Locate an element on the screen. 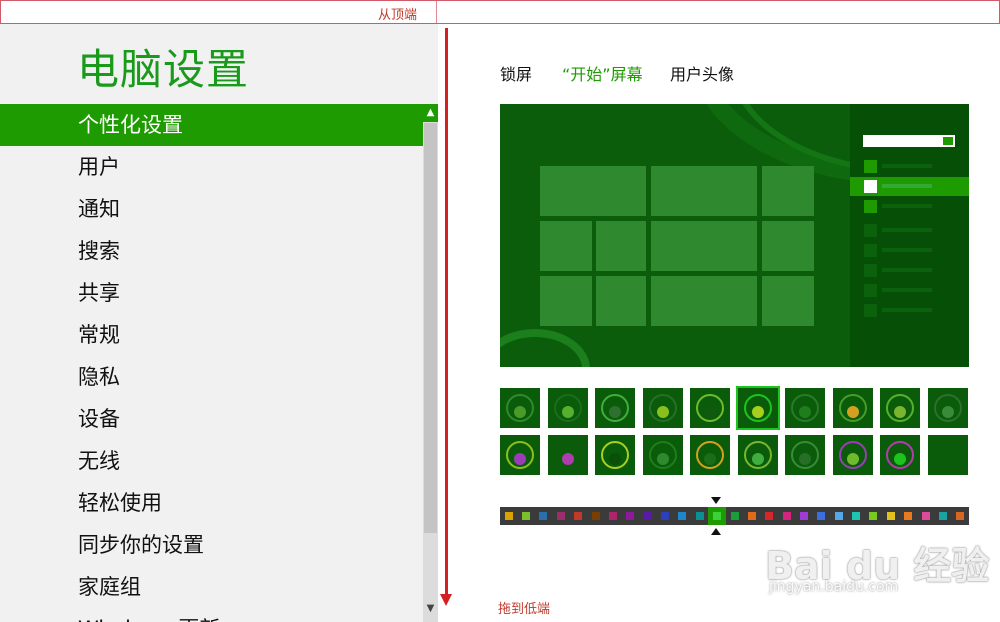  nav-item: Windows 更新 is located at coordinates (211, 615).